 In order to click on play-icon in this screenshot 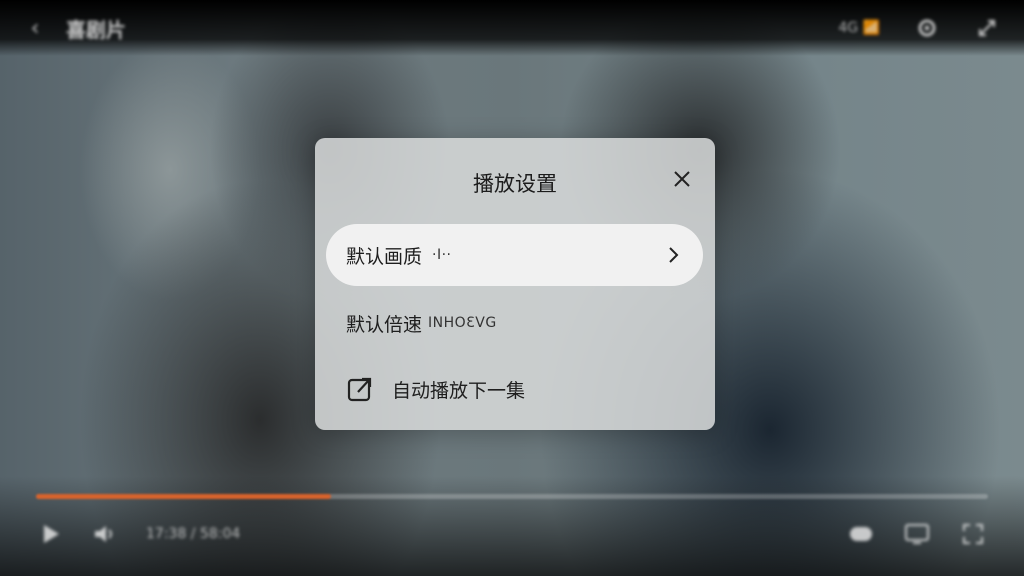, I will do `click(51, 534)`.